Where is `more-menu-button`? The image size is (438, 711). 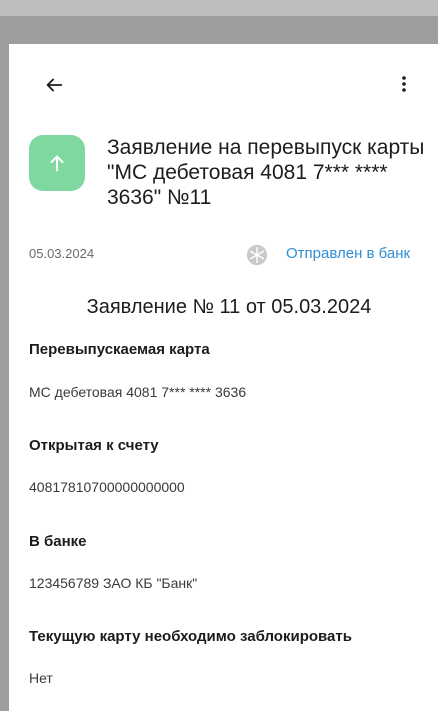
more-menu-button is located at coordinates (404, 84).